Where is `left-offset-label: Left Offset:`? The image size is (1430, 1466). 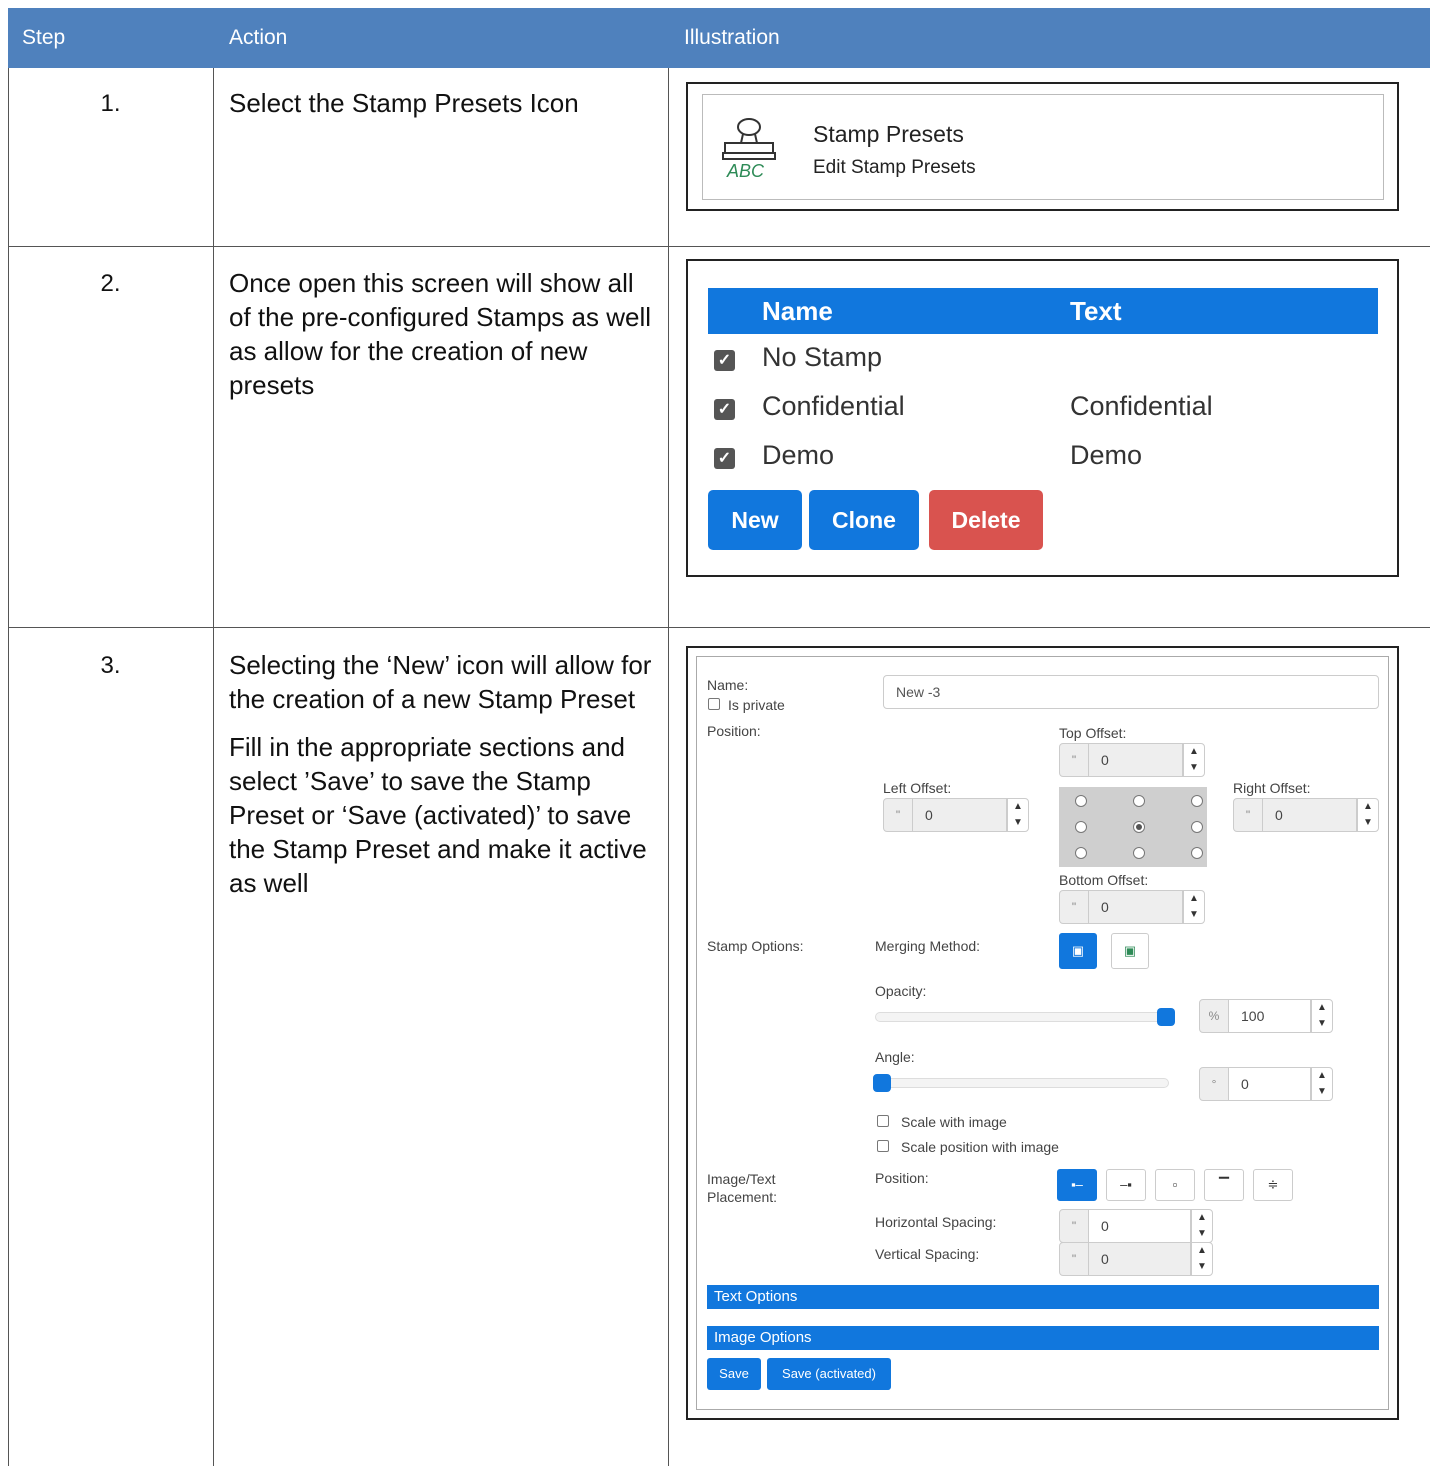
left-offset-label: Left Offset: is located at coordinates (917, 788).